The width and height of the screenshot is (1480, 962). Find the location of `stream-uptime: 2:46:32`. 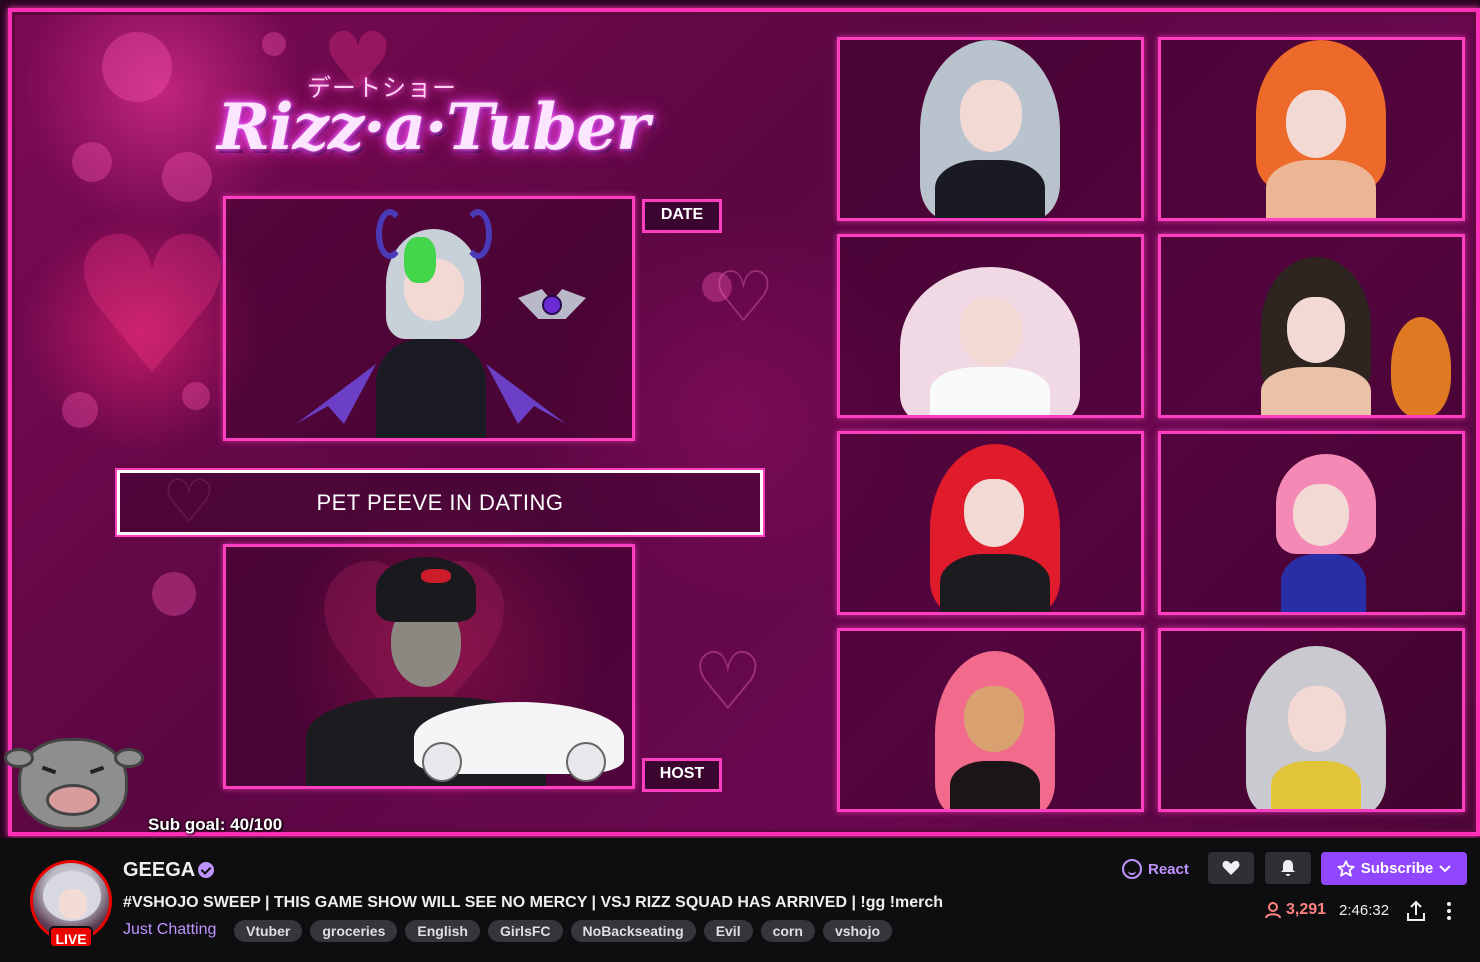

stream-uptime: 2:46:32 is located at coordinates (1364, 910).